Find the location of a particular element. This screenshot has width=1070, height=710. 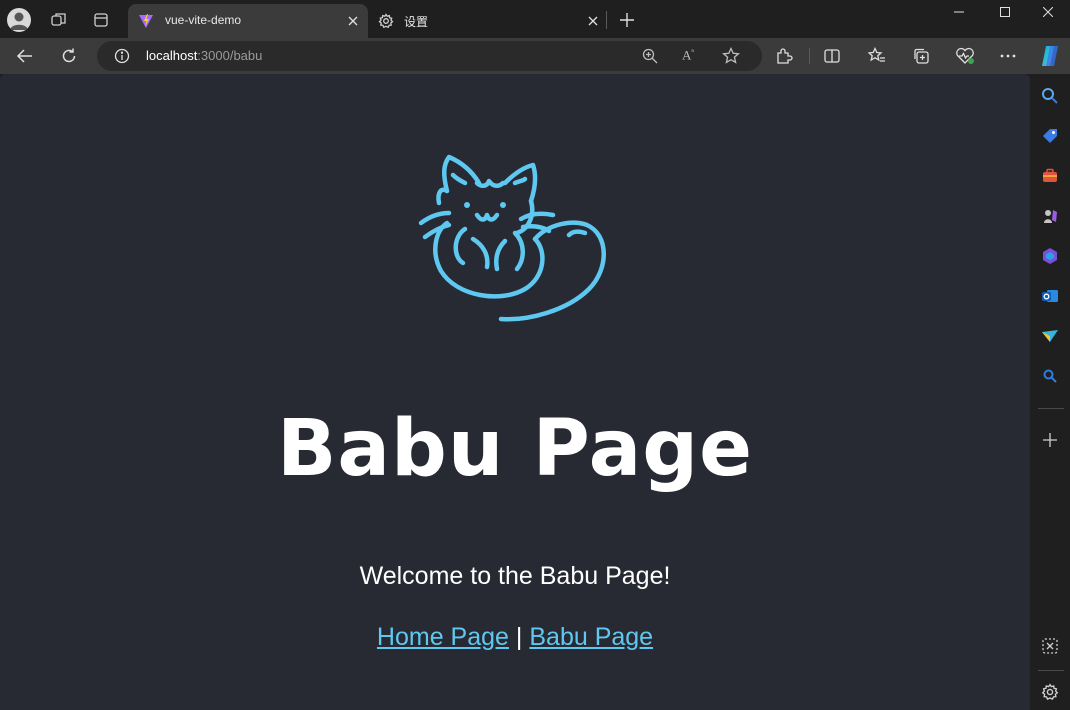

browser-essentials-icon is located at coordinates (965, 56).